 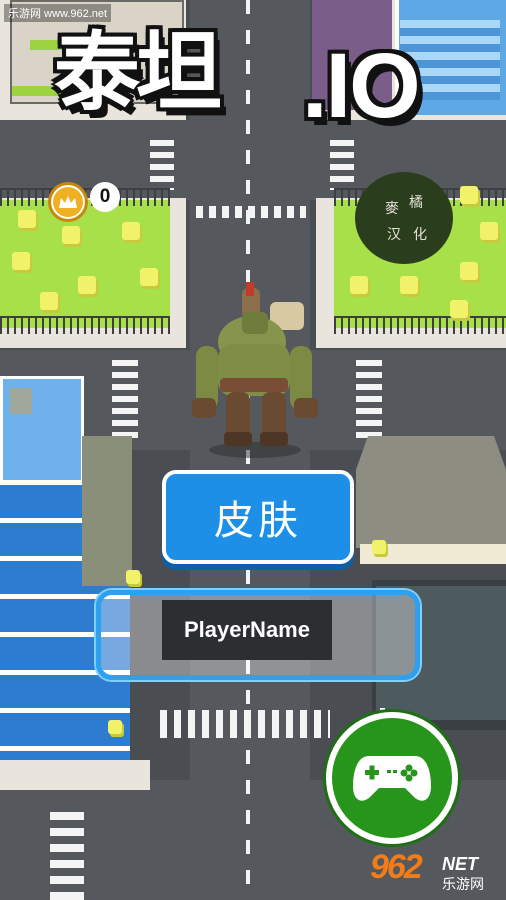 I want to click on site-watermark: 乐游网 www.962.net, so click(x=58, y=13).